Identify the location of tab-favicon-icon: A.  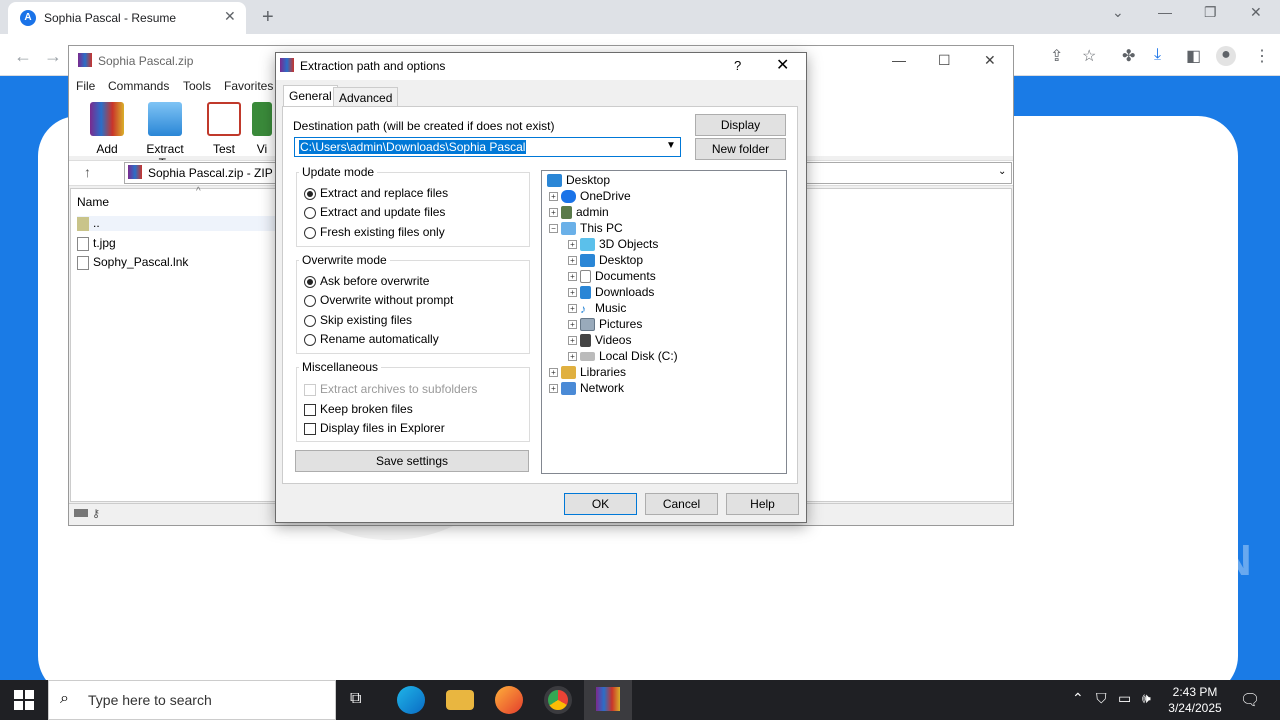
(28, 18).